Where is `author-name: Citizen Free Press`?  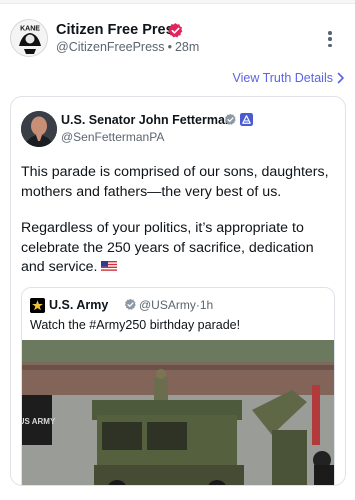 author-name: Citizen Free Press is located at coordinates (119, 30).